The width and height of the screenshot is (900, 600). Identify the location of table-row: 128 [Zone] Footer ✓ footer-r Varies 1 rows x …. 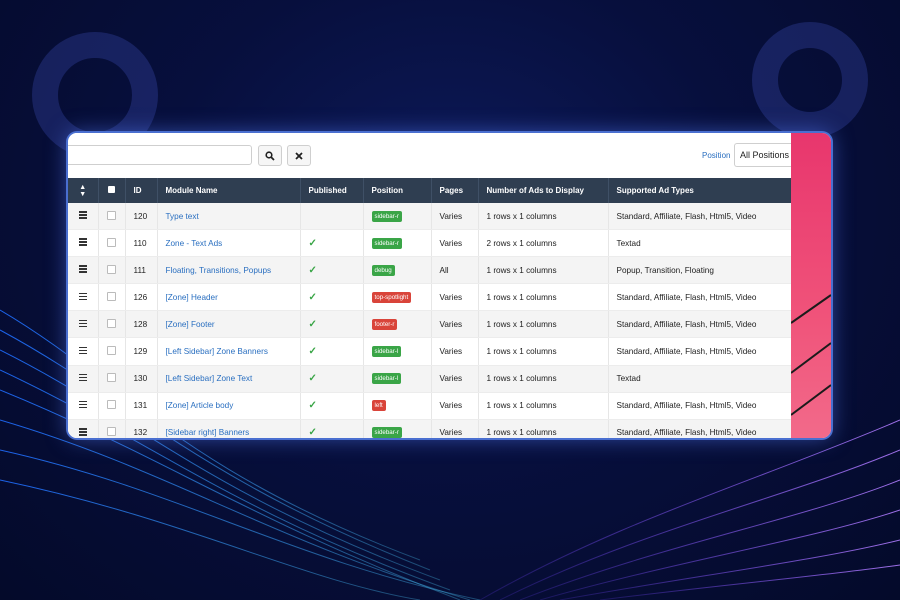
(430, 324).